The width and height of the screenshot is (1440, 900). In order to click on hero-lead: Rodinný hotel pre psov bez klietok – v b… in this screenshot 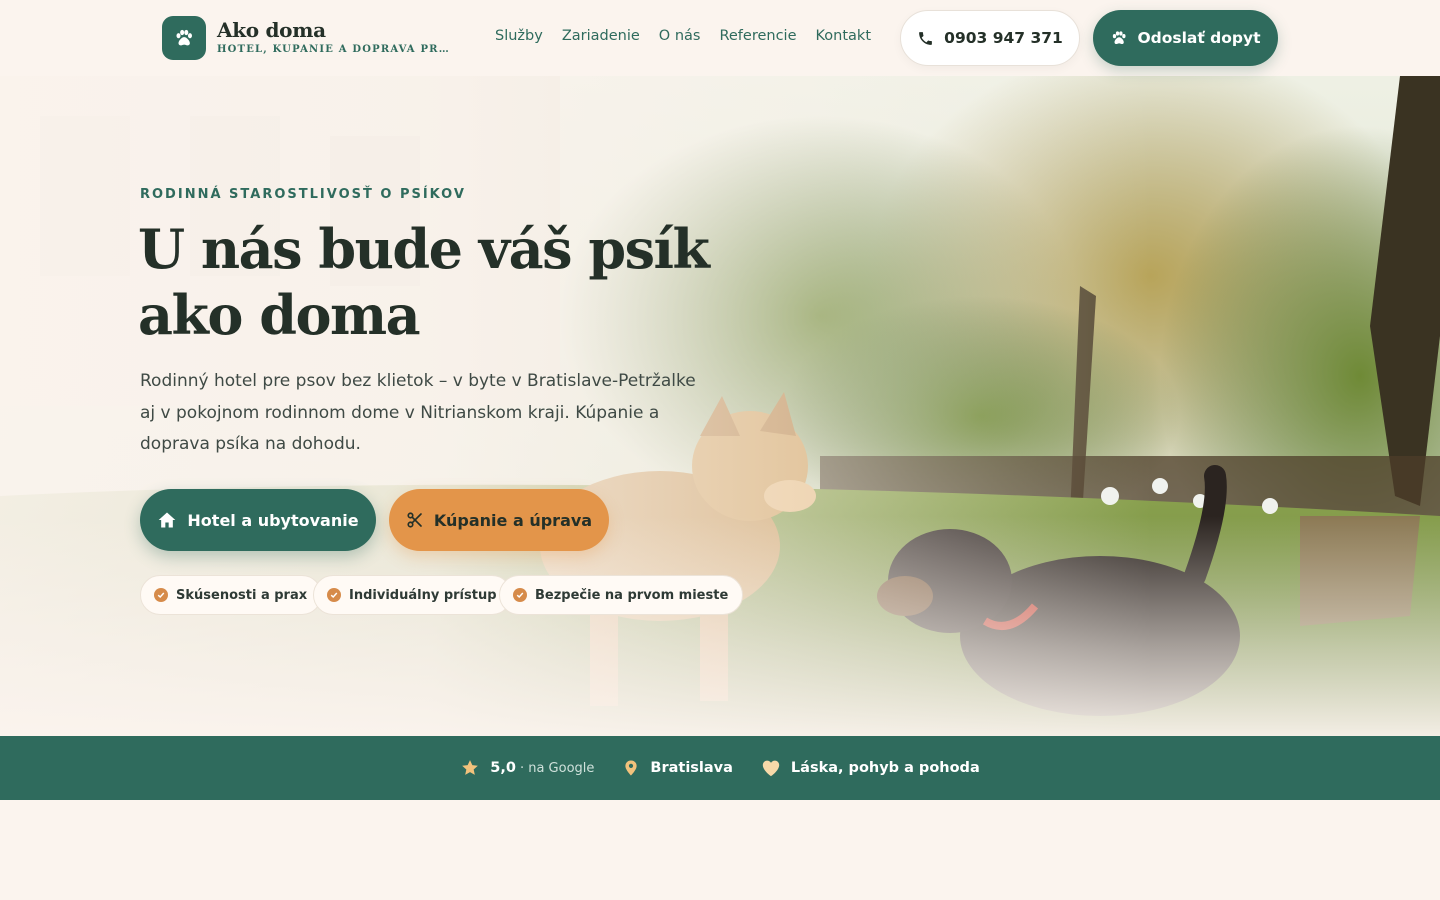, I will do `click(418, 412)`.